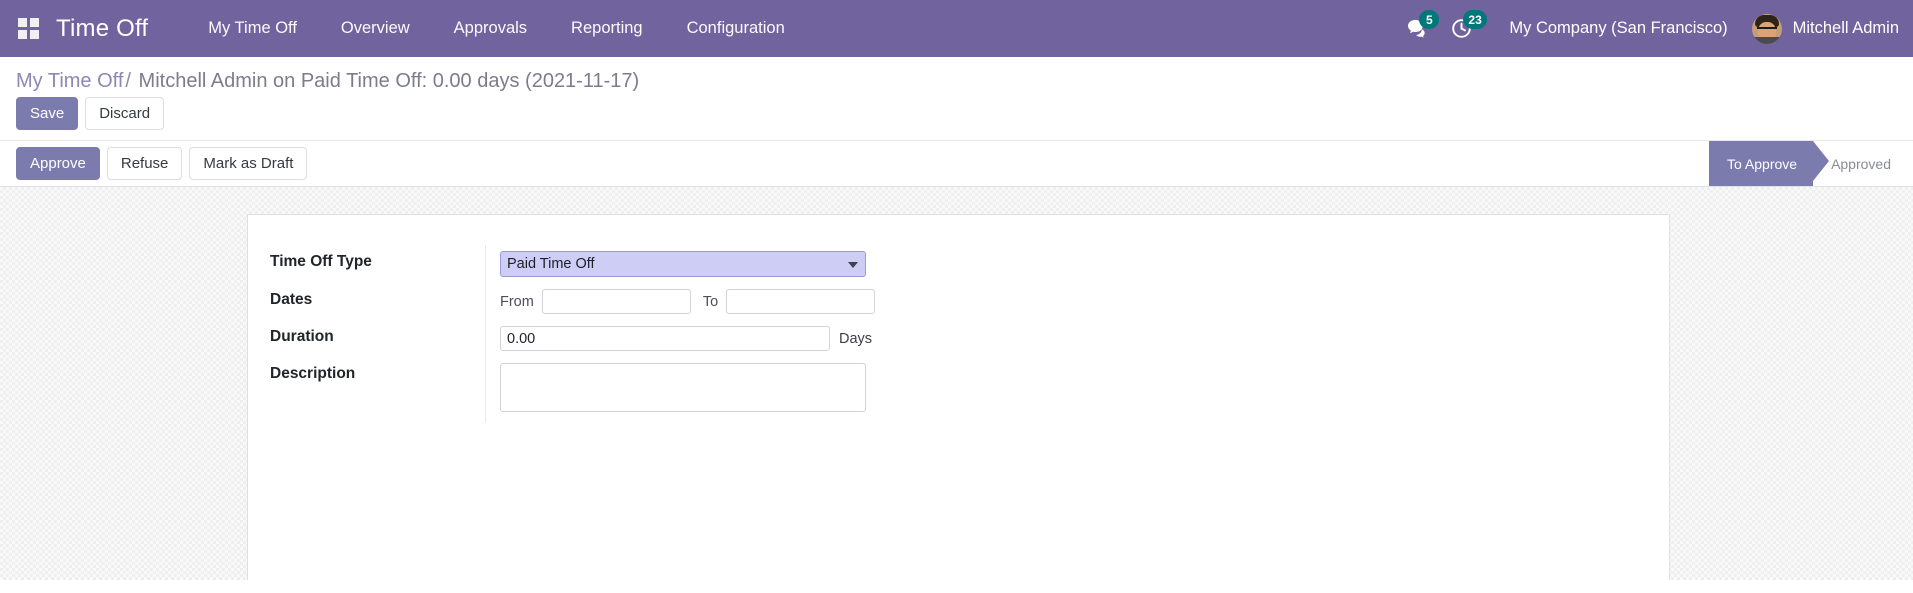 Image resolution: width=1913 pixels, height=593 pixels. I want to click on apps-menu-button, so click(28, 28).